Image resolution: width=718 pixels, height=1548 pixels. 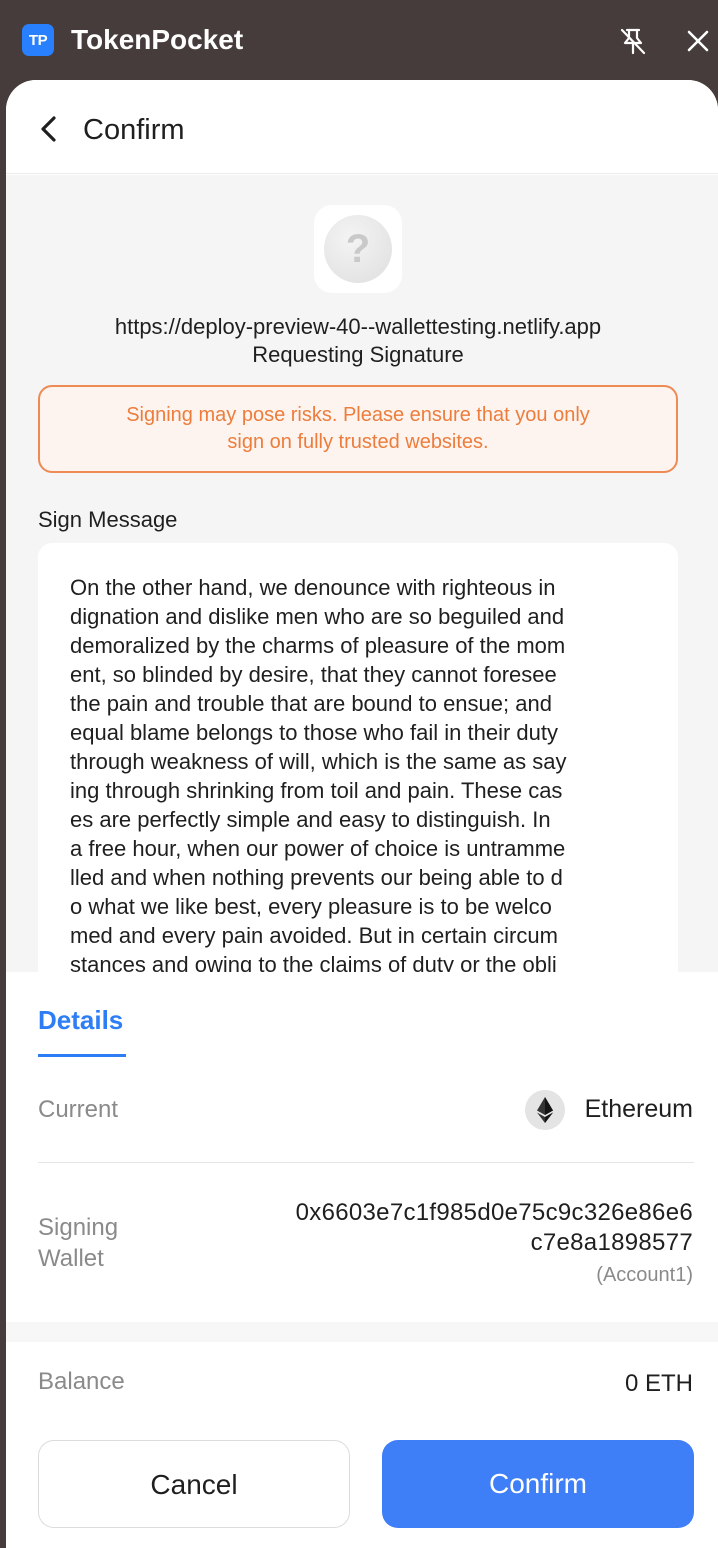 What do you see at coordinates (78, 1227) in the screenshot?
I see `signing-wallet-label: Signing` at bounding box center [78, 1227].